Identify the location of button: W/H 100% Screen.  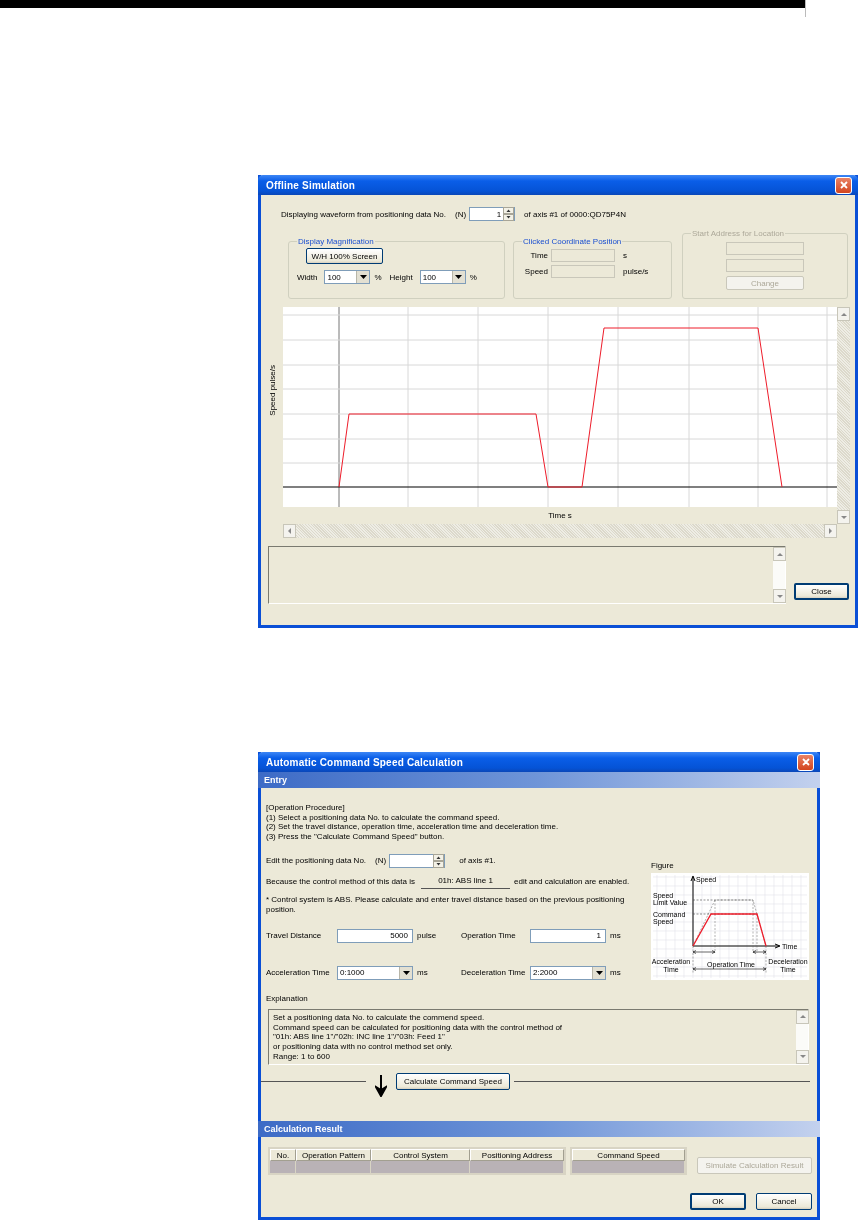
(344, 256).